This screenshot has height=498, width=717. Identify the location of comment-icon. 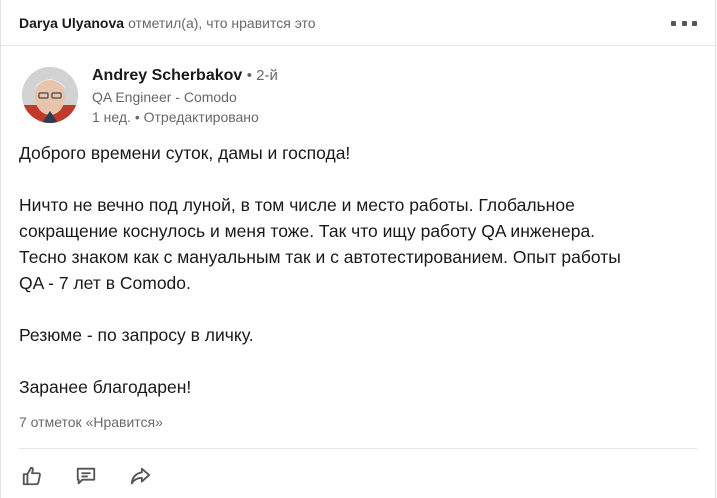
(86, 476).